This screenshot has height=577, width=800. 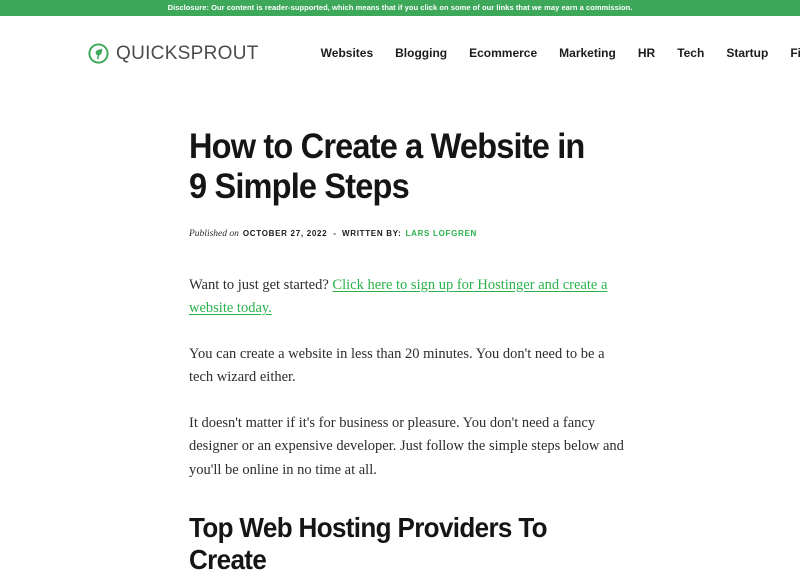 I want to click on nav-item-finance: Finance, so click(x=795, y=53).